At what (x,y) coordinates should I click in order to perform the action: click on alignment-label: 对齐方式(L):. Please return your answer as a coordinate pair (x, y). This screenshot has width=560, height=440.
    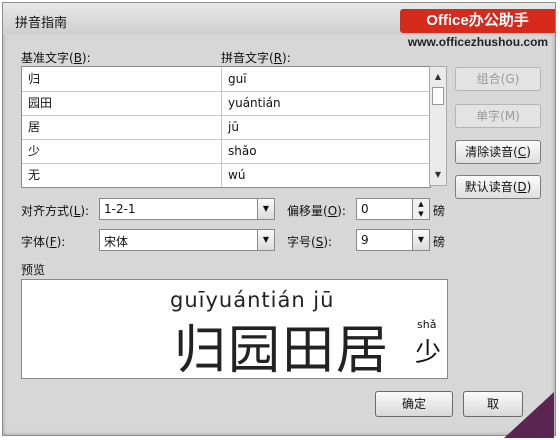
    Looking at the image, I should click on (55, 211).